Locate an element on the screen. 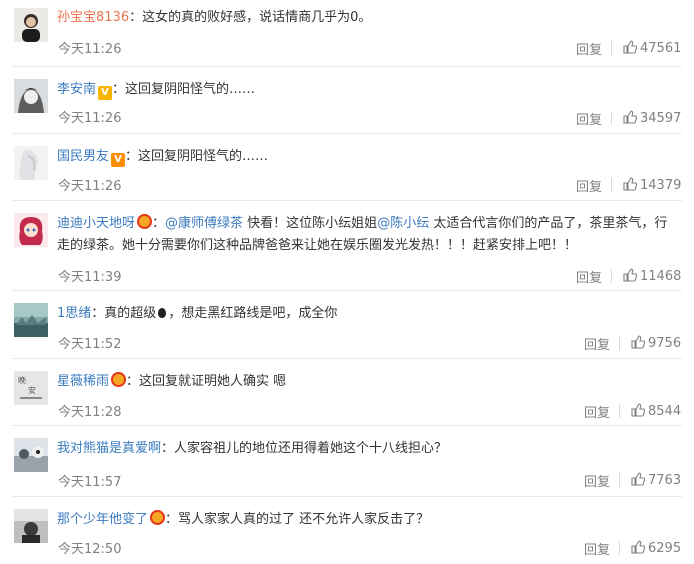 The width and height of the screenshot is (694, 564). like-button: 47561 is located at coordinates (652, 48).